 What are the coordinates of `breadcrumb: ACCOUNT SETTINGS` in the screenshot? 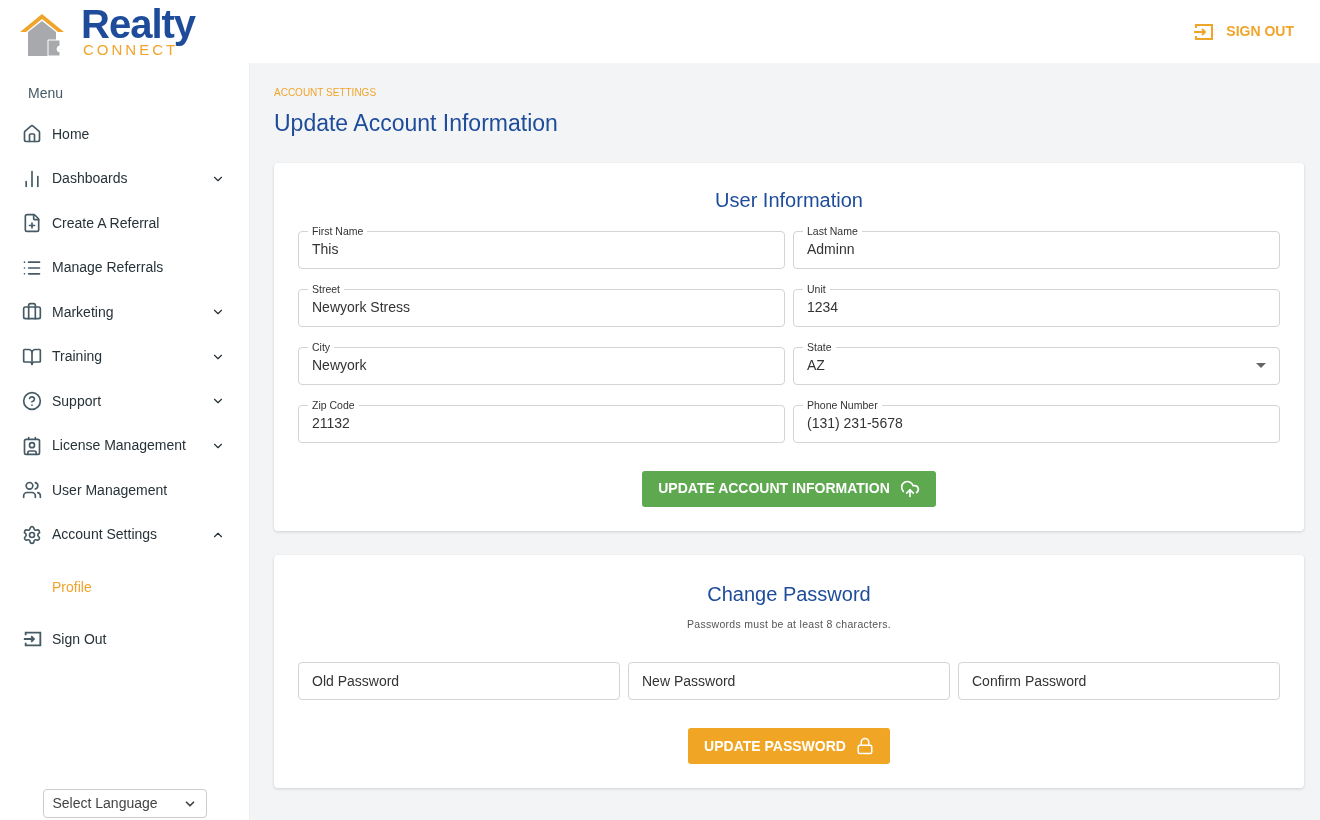 It's located at (326, 93).